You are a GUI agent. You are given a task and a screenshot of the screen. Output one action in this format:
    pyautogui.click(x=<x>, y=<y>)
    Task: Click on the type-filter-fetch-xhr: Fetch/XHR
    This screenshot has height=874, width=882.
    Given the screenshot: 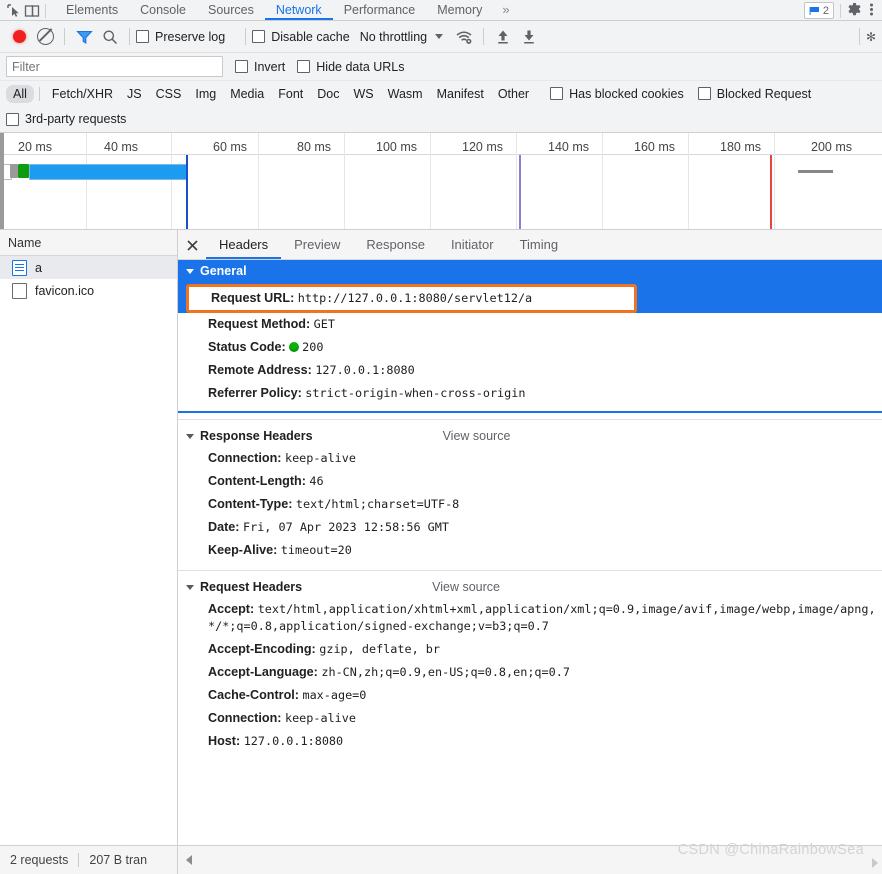 What is the action you would take?
    pyautogui.click(x=82, y=94)
    